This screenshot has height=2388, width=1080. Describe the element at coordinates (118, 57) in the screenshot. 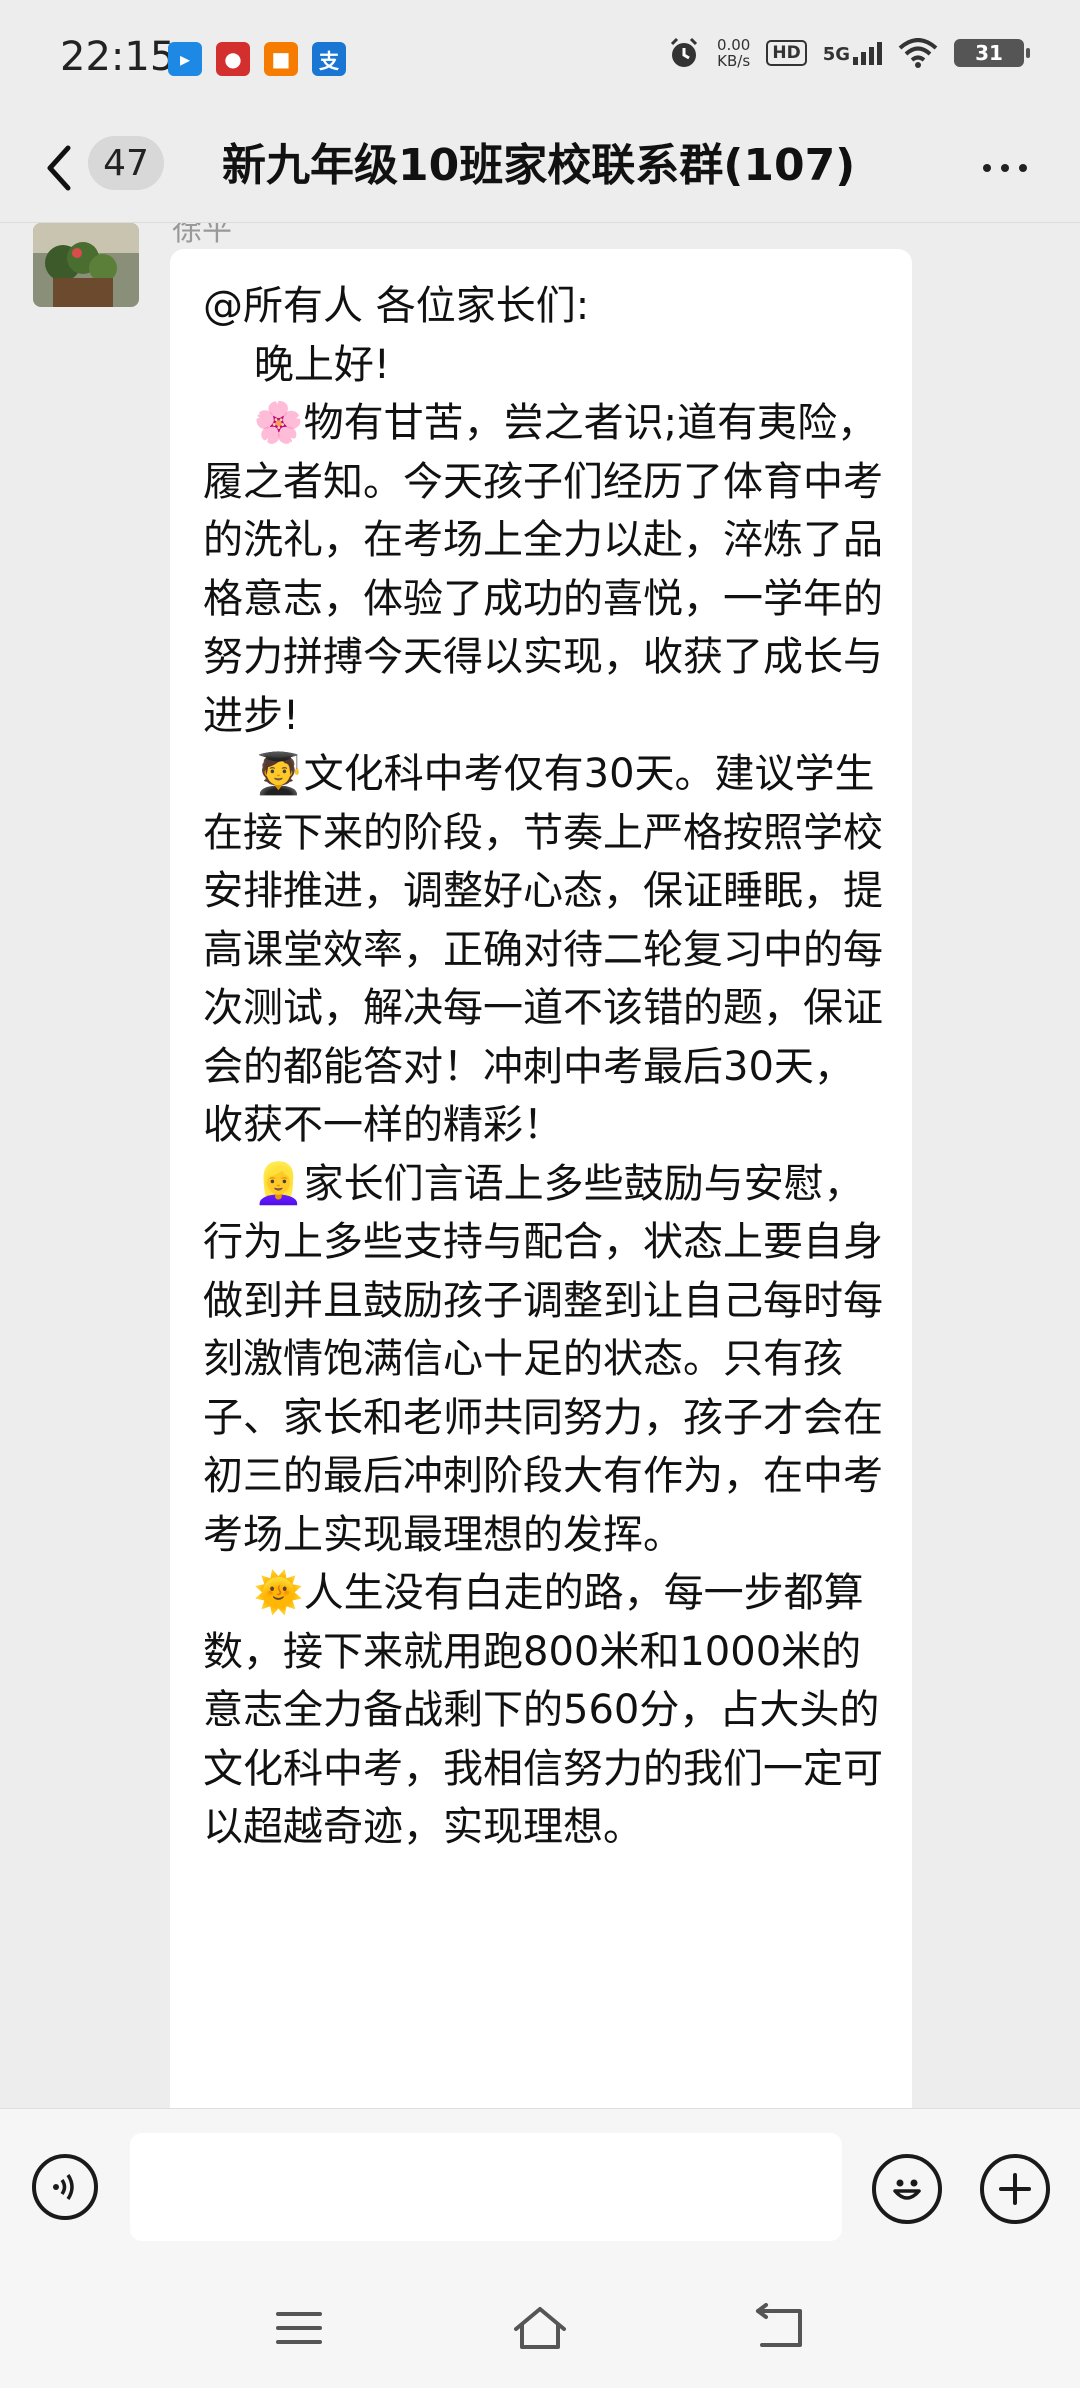

I see `status-time: 22:15` at that location.